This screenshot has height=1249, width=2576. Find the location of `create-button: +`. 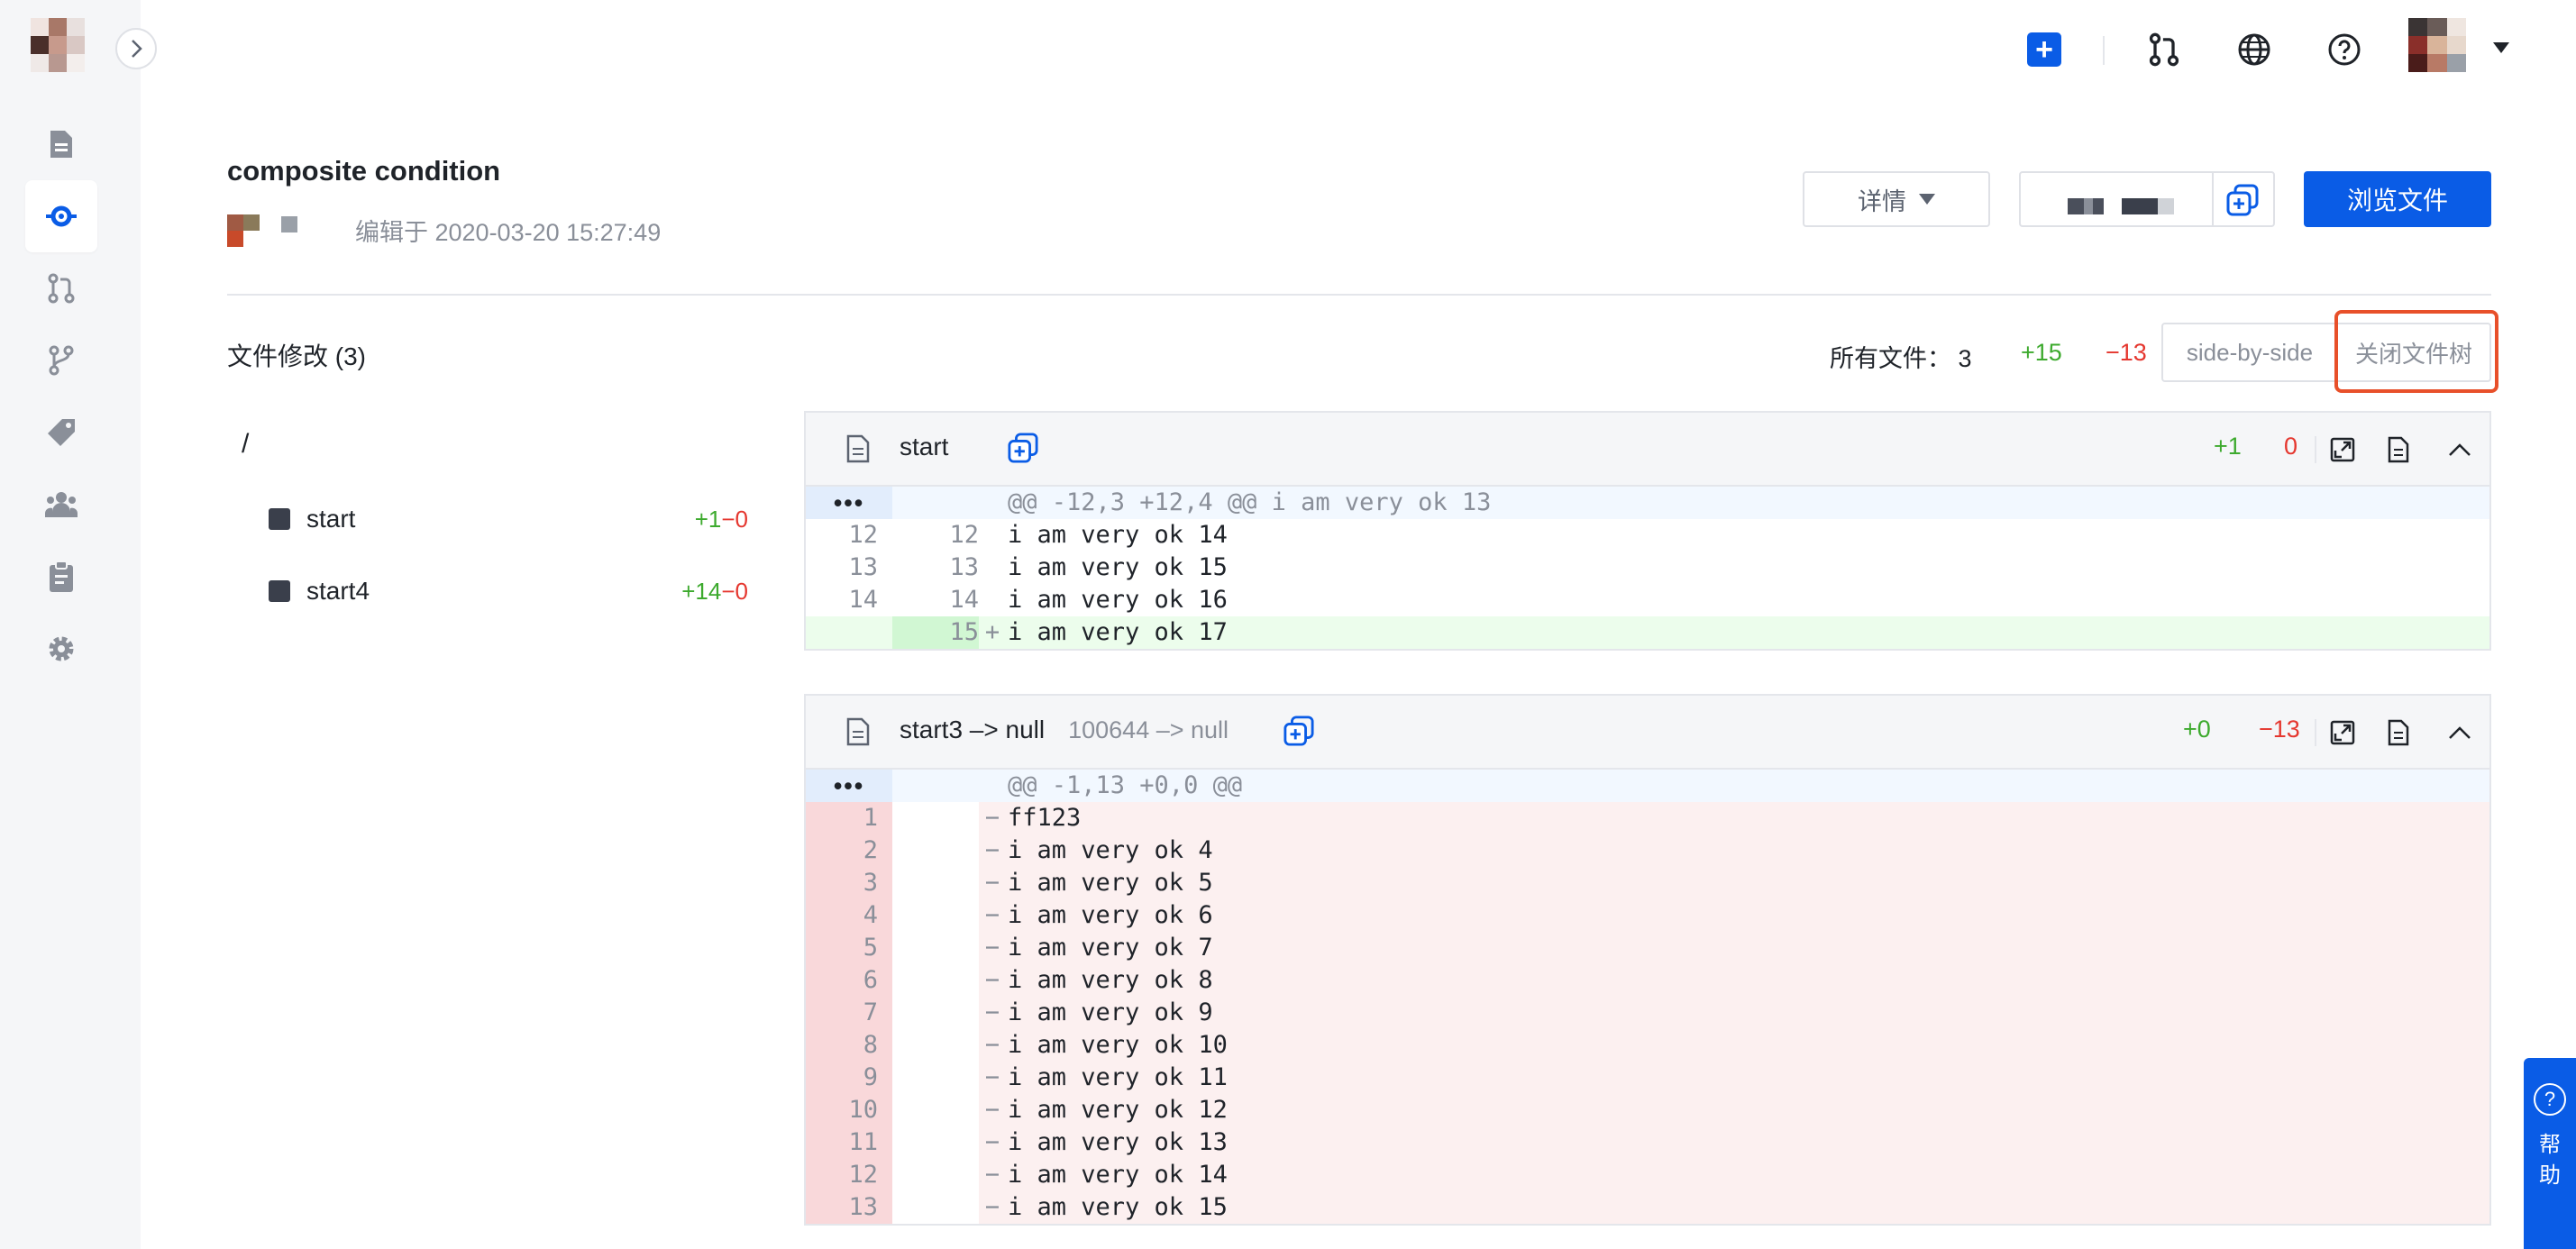

create-button: + is located at coordinates (2044, 49).